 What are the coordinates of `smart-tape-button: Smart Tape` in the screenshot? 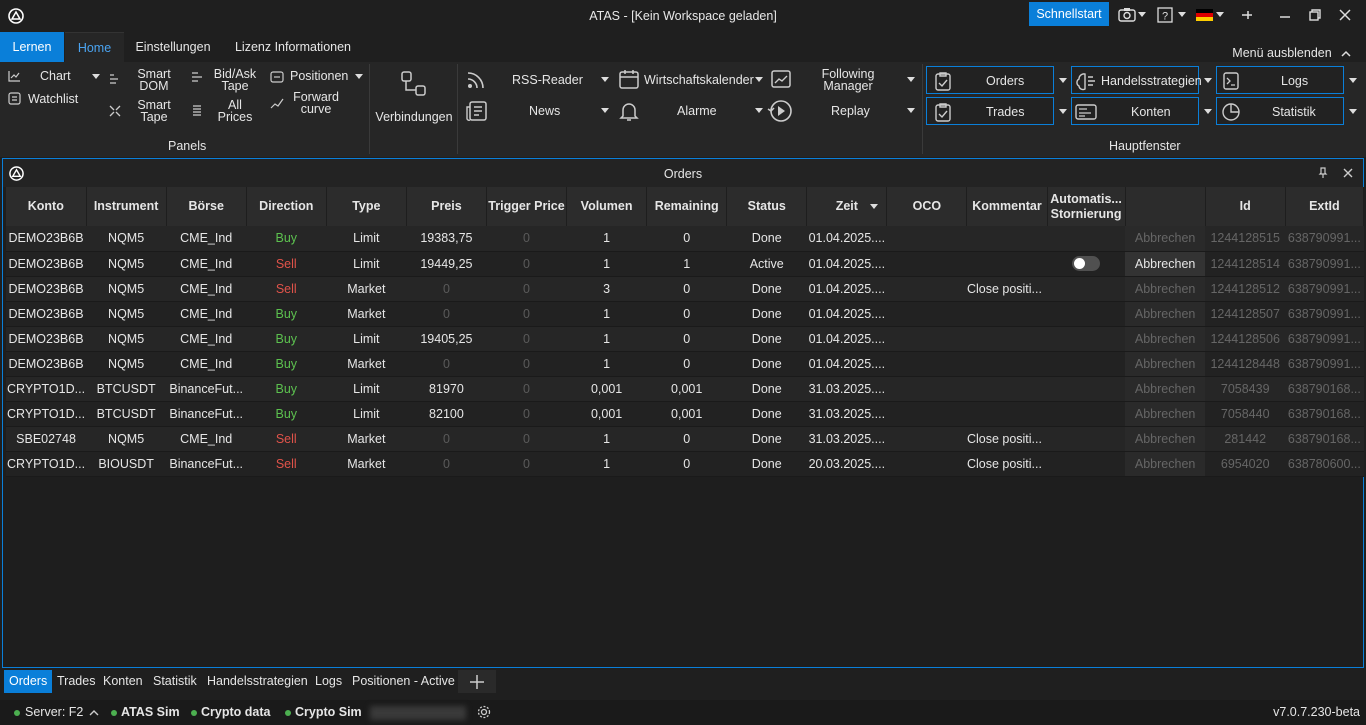 It's located at (154, 111).